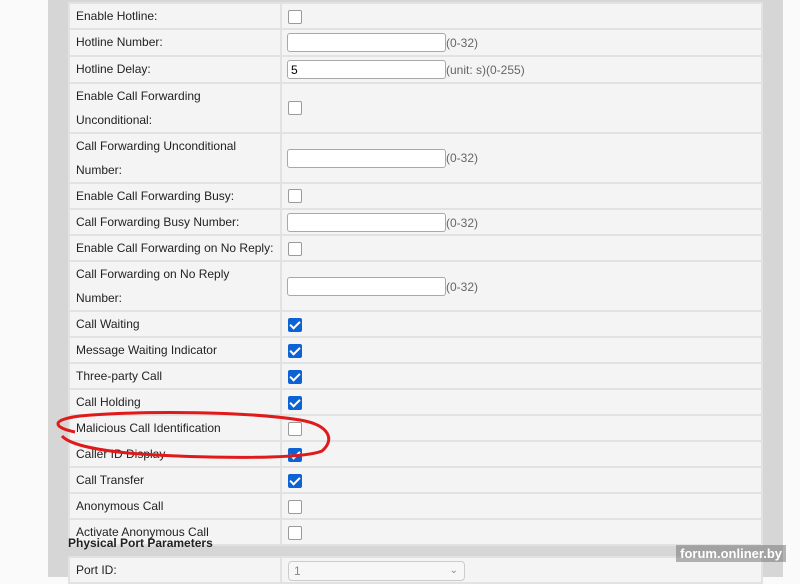  What do you see at coordinates (297, 570) in the screenshot?
I see `port-id-value: 1` at bounding box center [297, 570].